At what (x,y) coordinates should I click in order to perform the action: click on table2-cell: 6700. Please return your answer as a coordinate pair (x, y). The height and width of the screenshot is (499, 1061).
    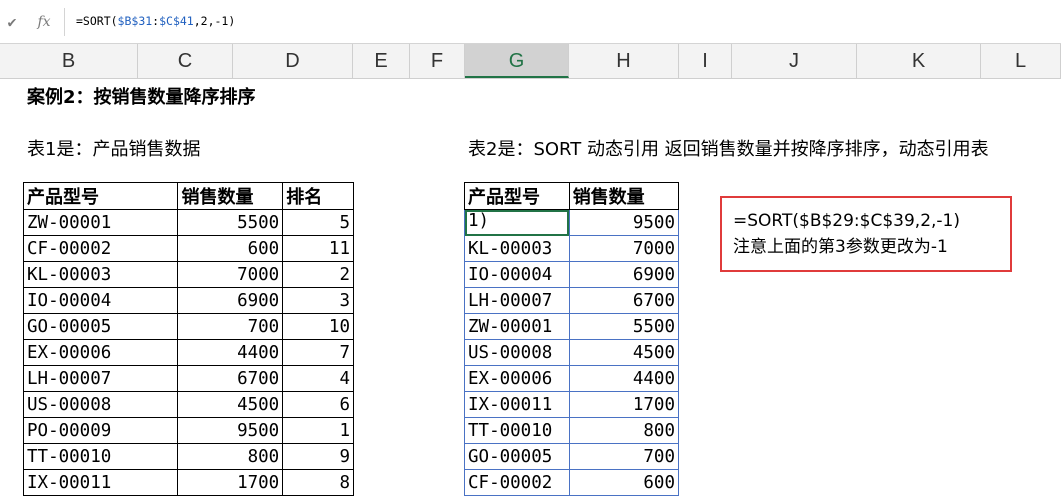
    Looking at the image, I should click on (624, 300).